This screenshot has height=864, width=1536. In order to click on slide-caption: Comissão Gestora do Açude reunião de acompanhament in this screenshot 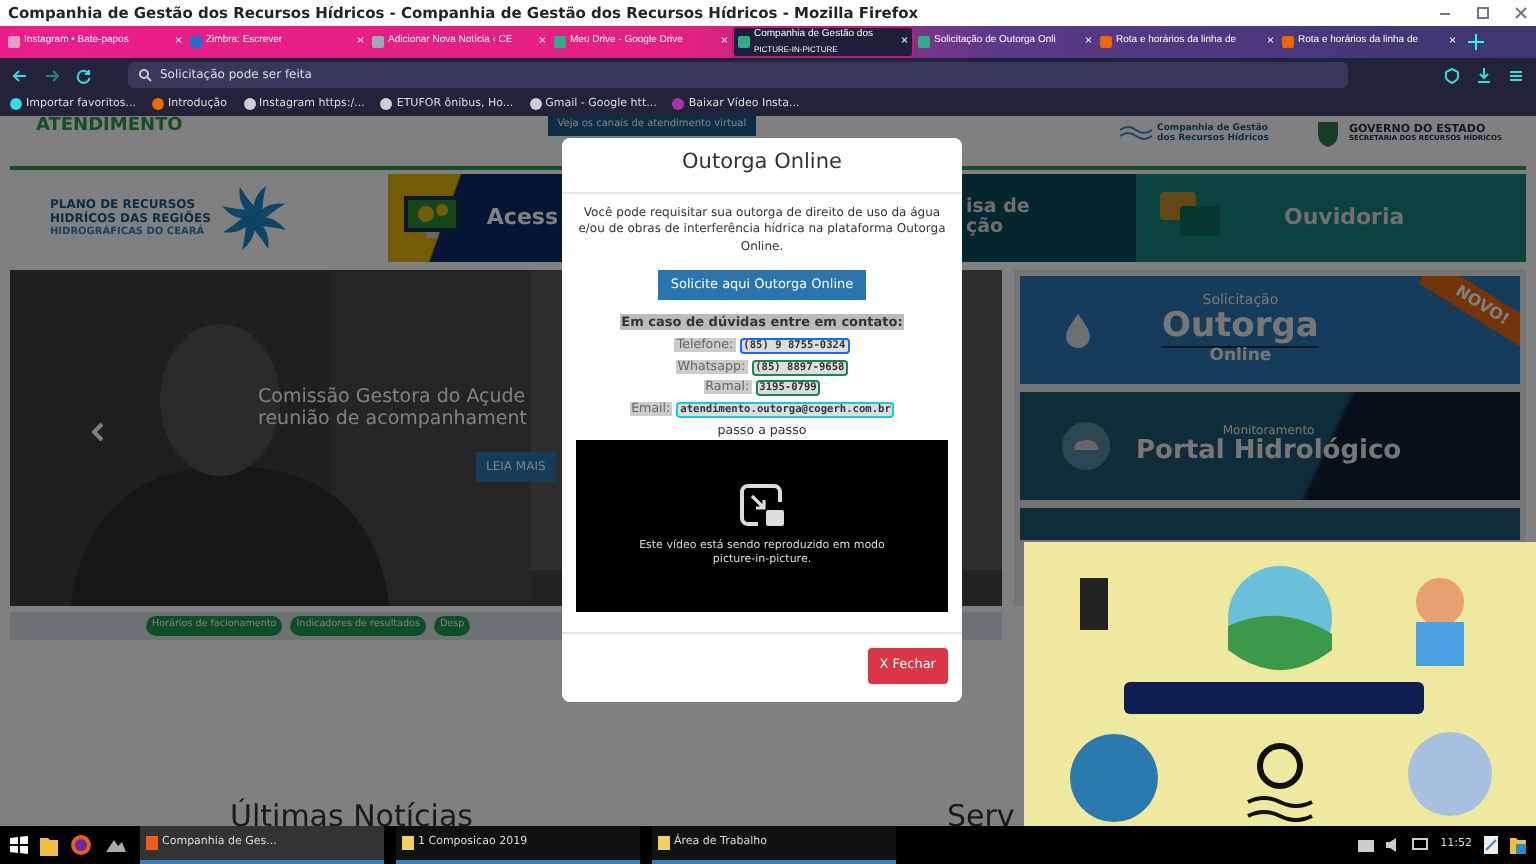, I will do `click(393, 409)`.